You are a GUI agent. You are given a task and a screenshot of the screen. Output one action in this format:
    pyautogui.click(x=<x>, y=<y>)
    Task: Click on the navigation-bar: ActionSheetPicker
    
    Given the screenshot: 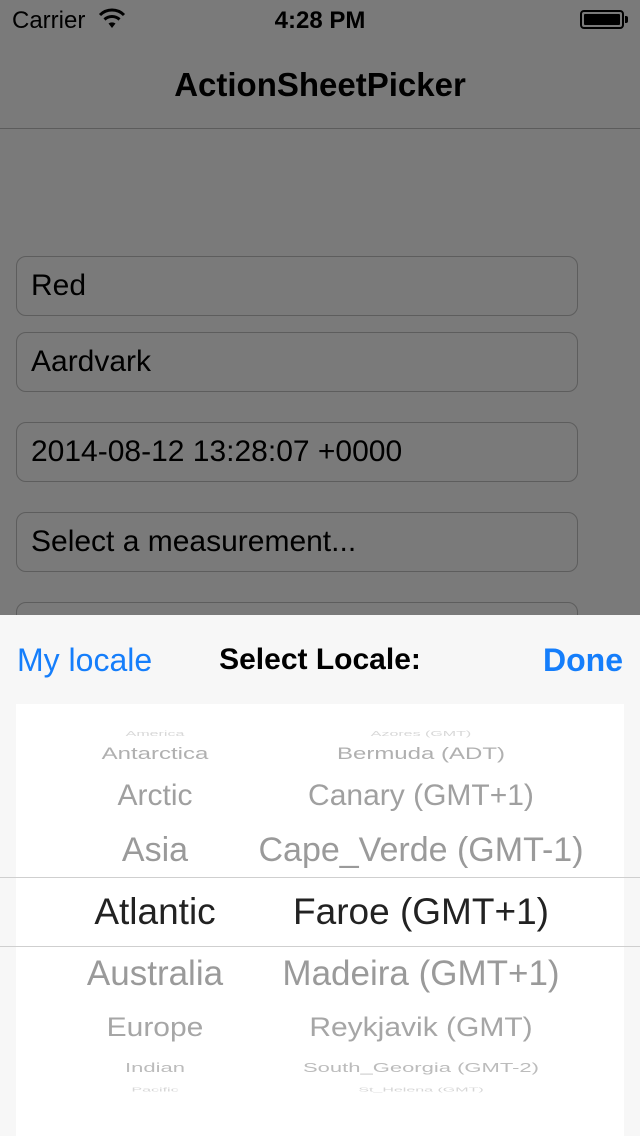 What is the action you would take?
    pyautogui.click(x=320, y=84)
    